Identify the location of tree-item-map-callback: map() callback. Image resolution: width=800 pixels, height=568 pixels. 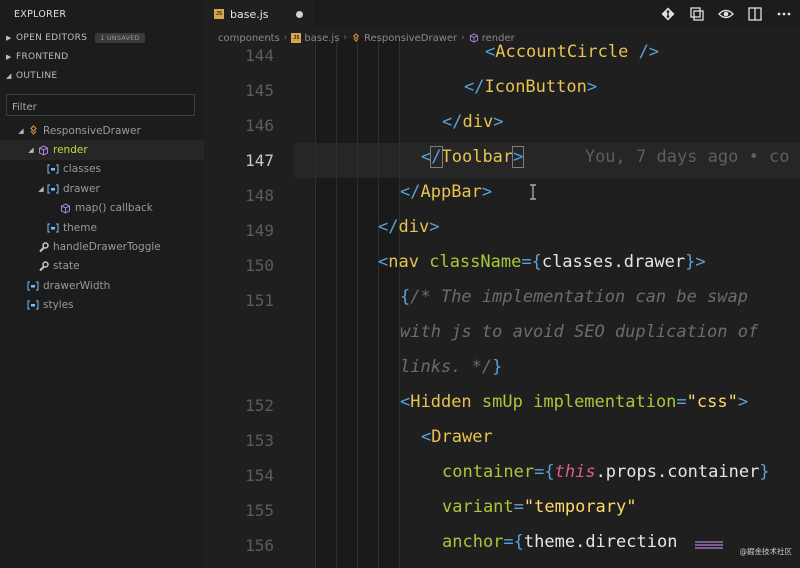
(102, 208).